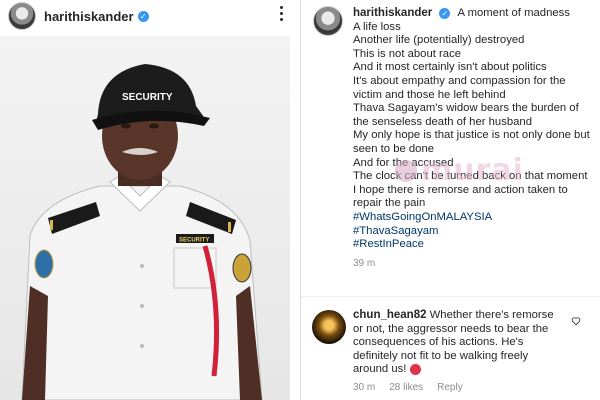 Image resolution: width=600 pixels, height=400 pixels. What do you see at coordinates (364, 263) in the screenshot?
I see `post-timestamp: 39 m` at bounding box center [364, 263].